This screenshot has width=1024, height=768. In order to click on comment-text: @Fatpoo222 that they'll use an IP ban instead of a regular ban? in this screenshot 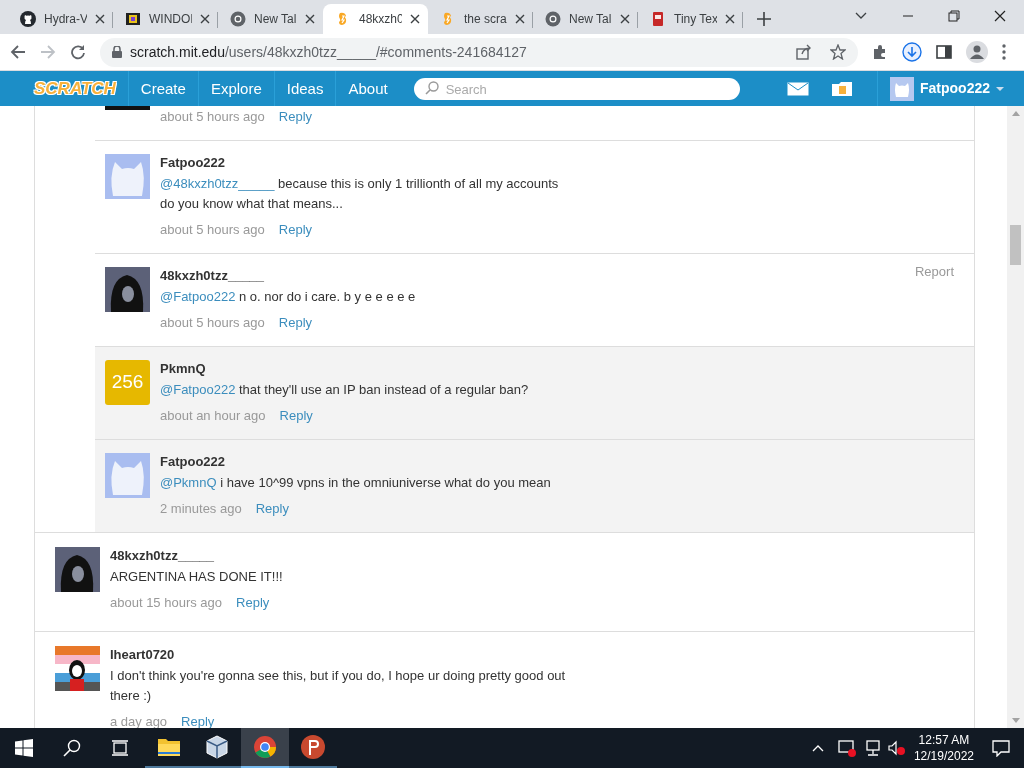, I will do `click(344, 390)`.